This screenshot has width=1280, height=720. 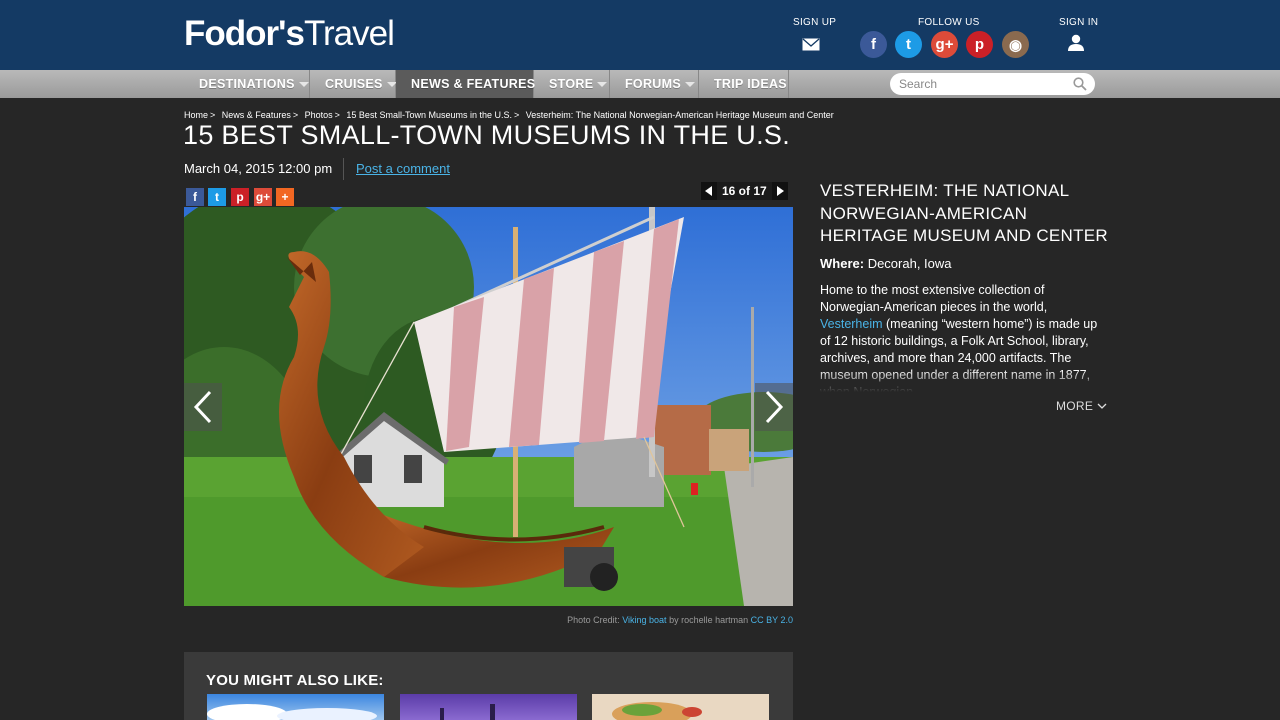 I want to click on nav-cruises: CRUISES, so click(x=353, y=84).